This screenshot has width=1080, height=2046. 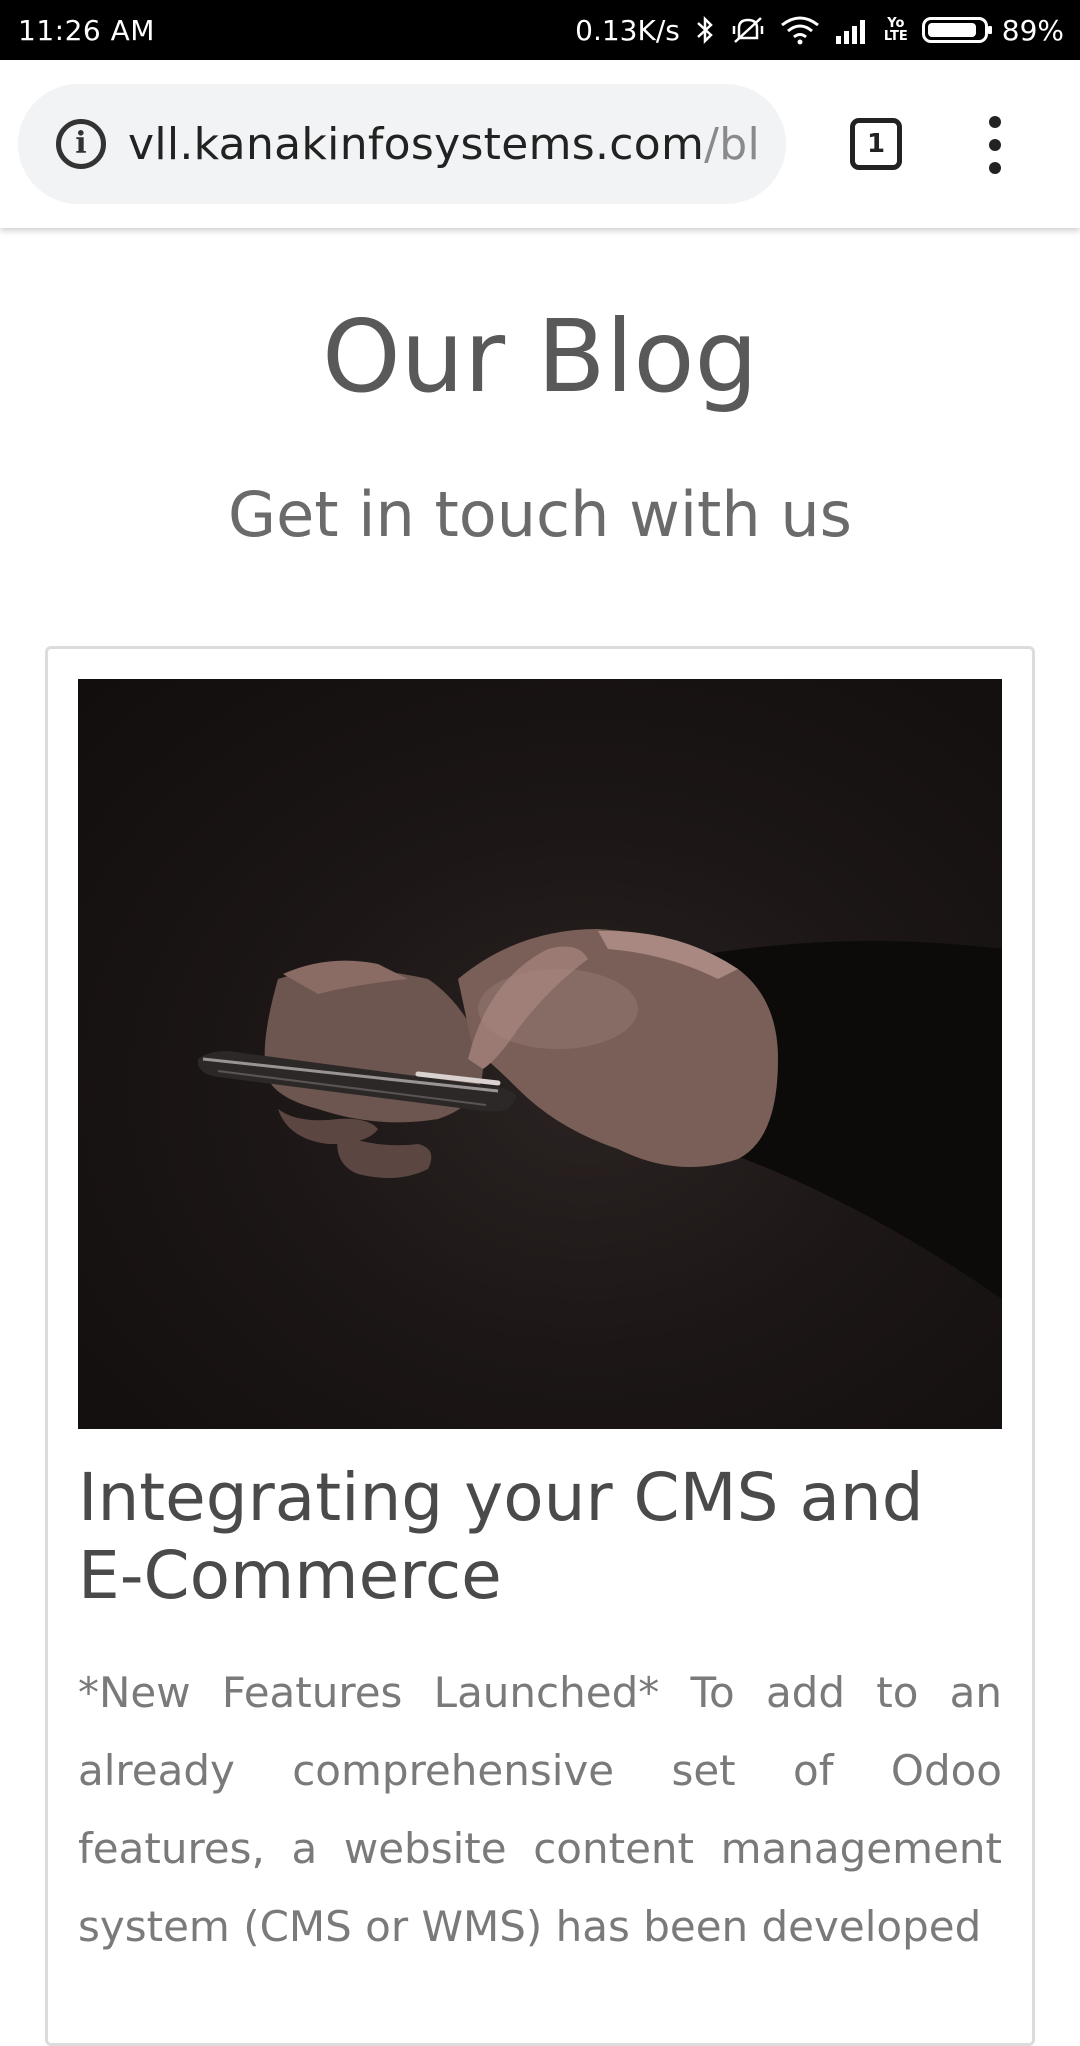 I want to click on lte-icon: Yo LTE, so click(x=895, y=30).